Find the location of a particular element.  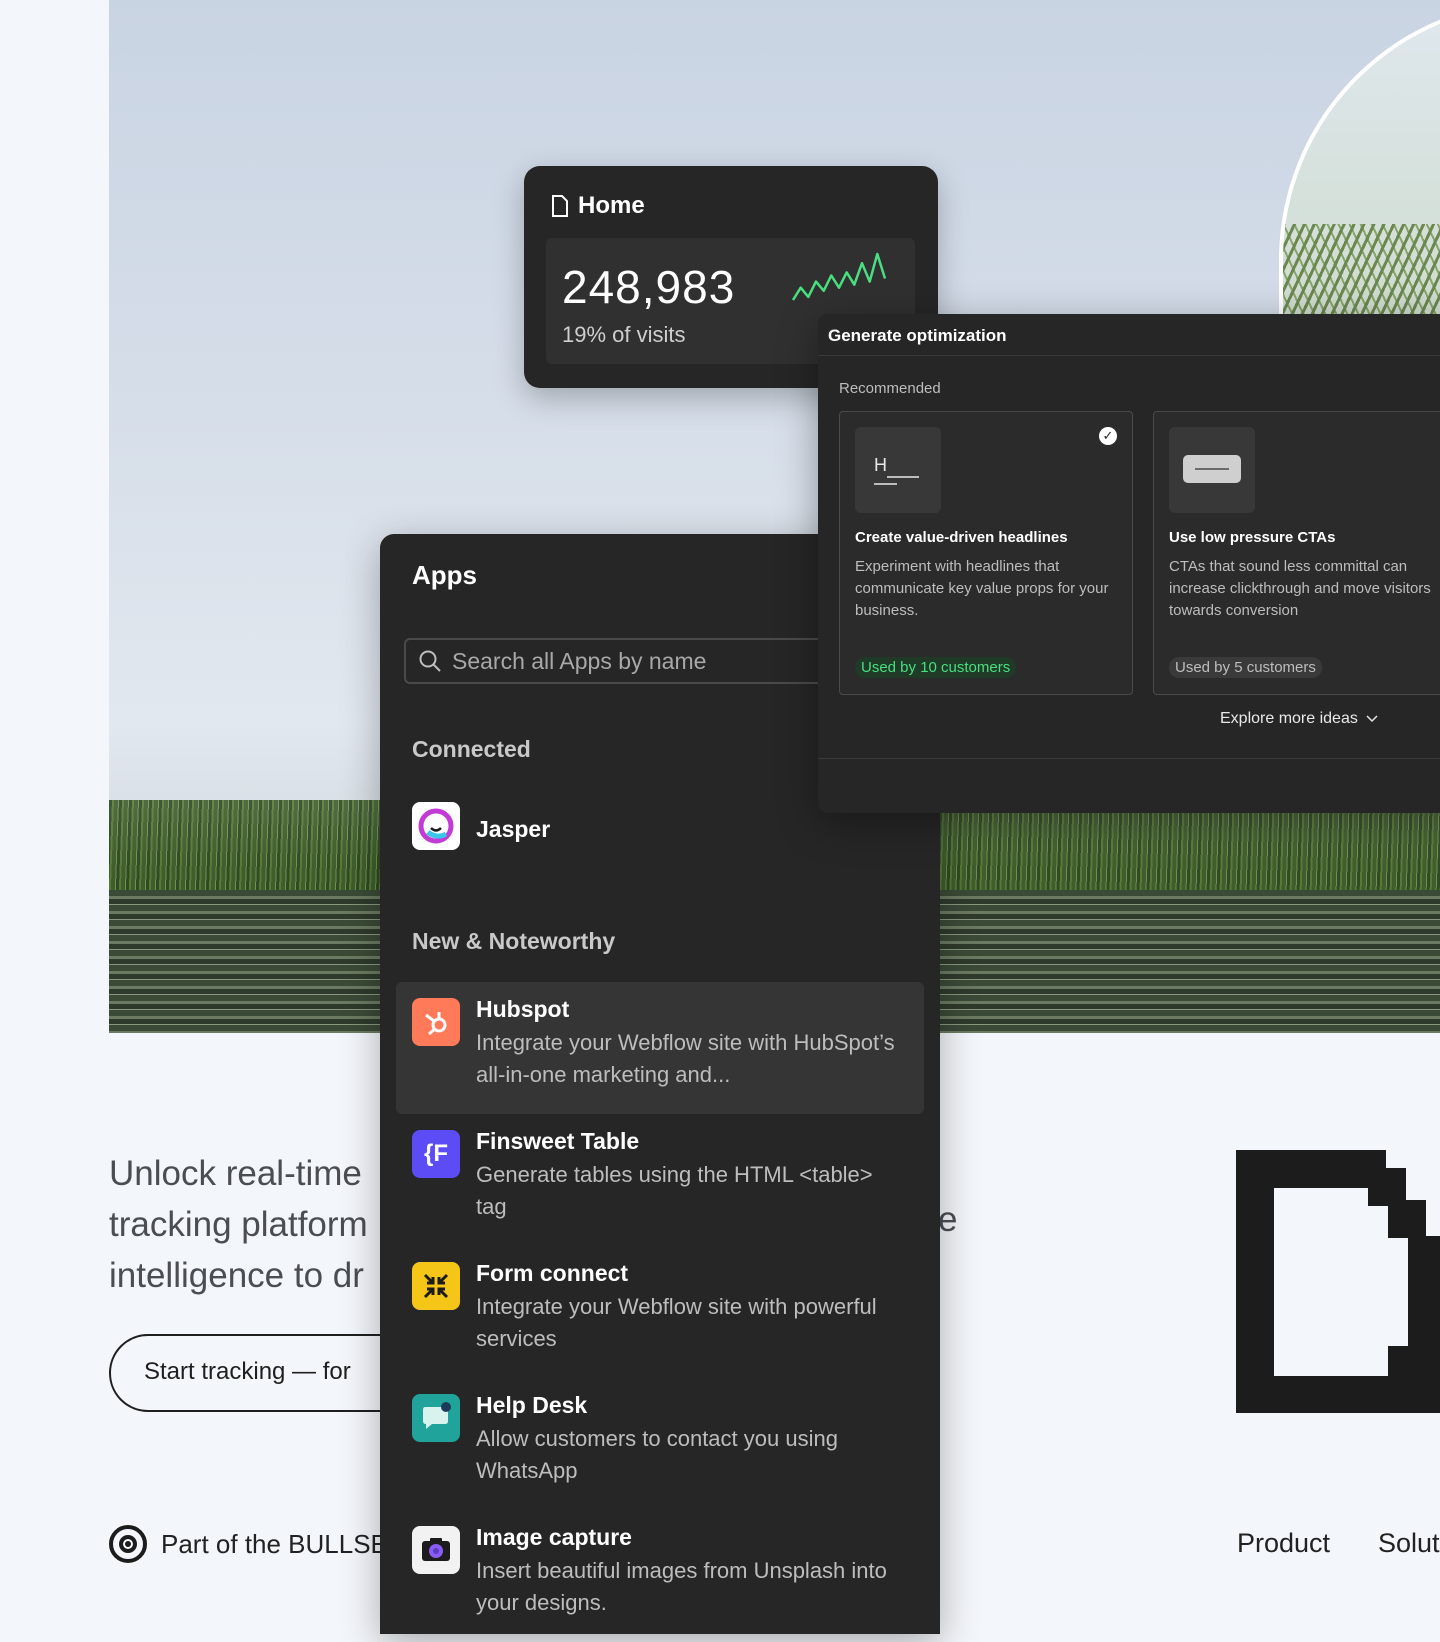

hero-headline-trailing: e is located at coordinates (948, 1219).